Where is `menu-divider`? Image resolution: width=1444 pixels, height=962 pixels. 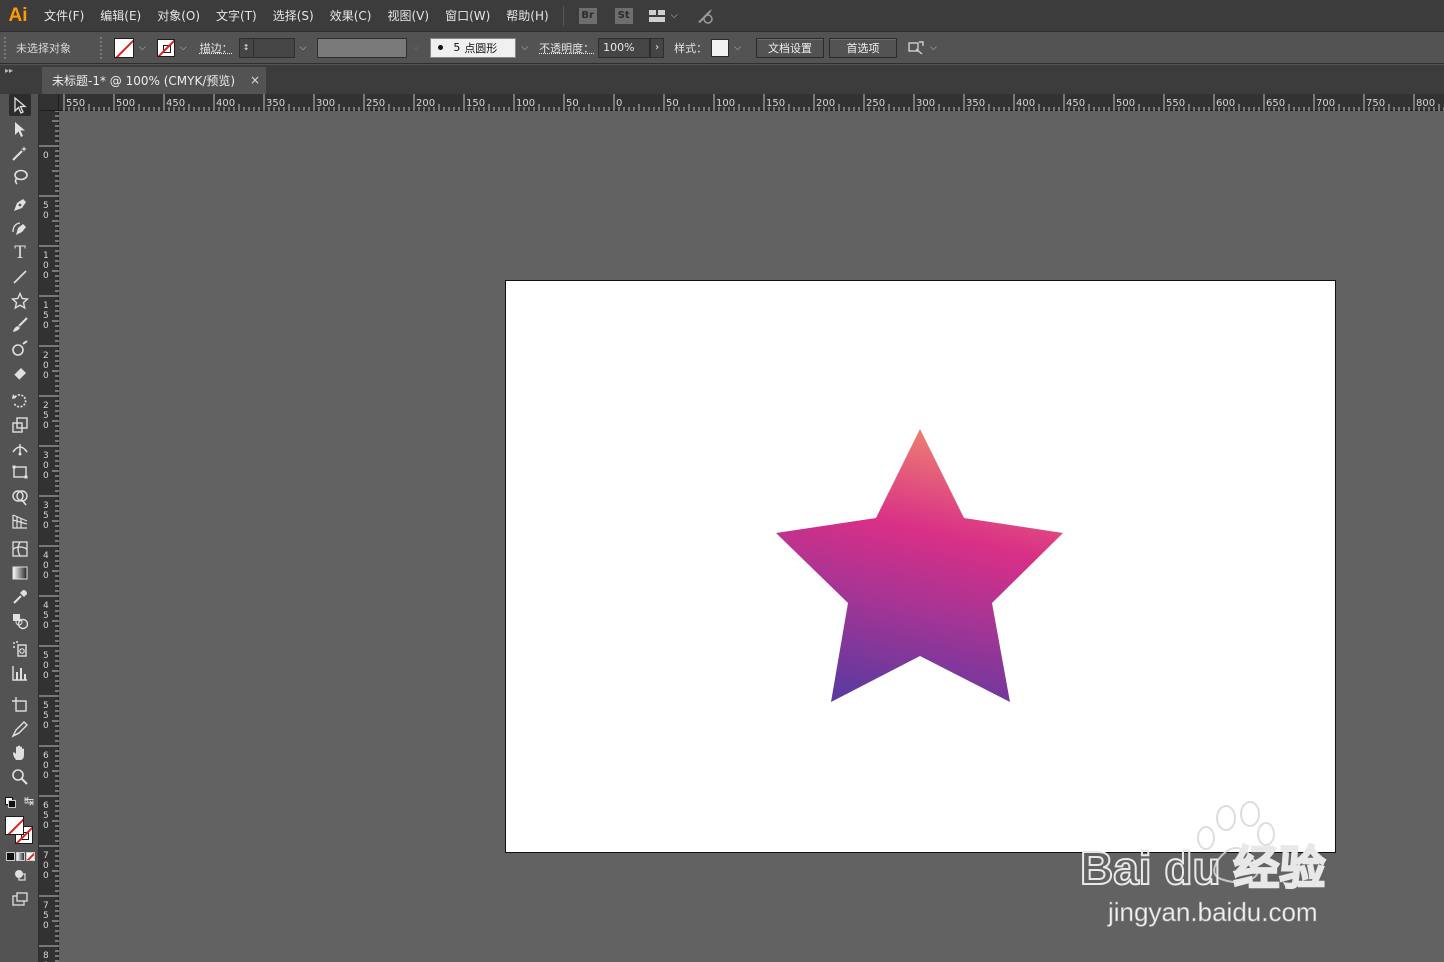
menu-divider is located at coordinates (563, 15).